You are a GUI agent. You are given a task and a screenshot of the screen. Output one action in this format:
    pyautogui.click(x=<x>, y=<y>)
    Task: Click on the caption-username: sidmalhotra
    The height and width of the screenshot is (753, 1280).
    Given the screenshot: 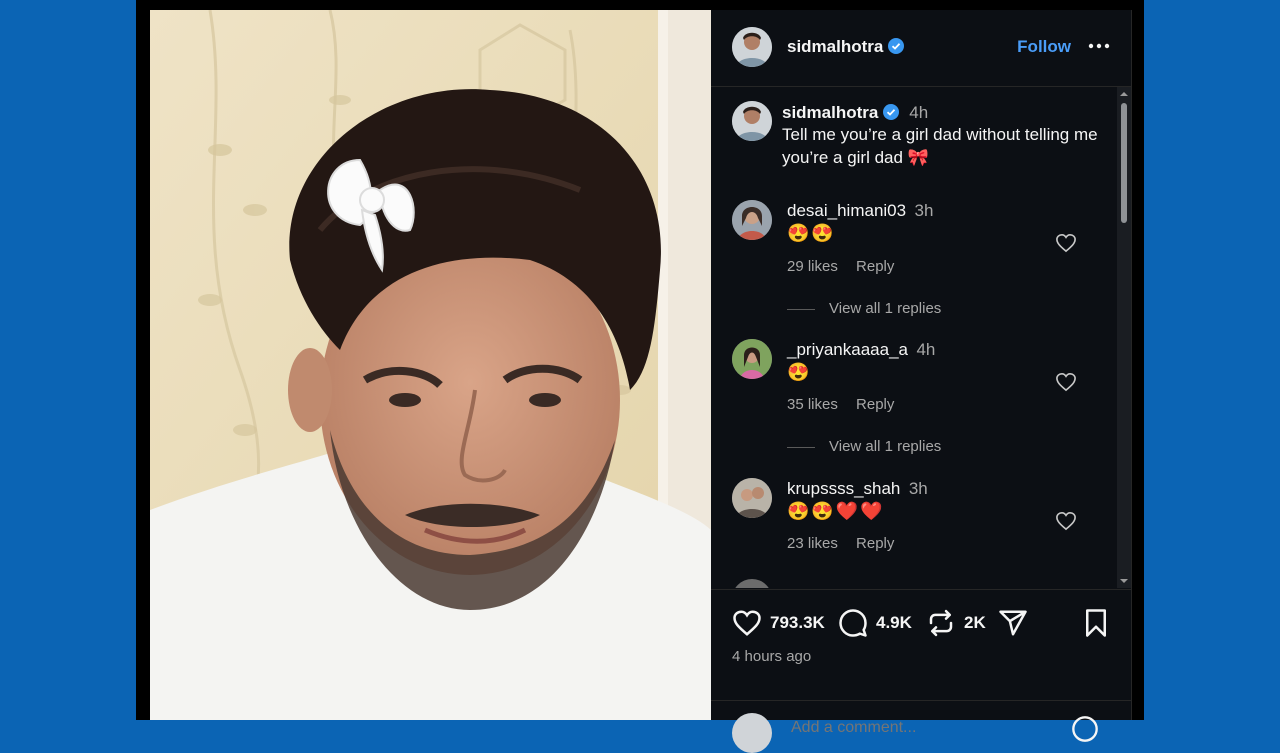 What is the action you would take?
    pyautogui.click(x=830, y=112)
    